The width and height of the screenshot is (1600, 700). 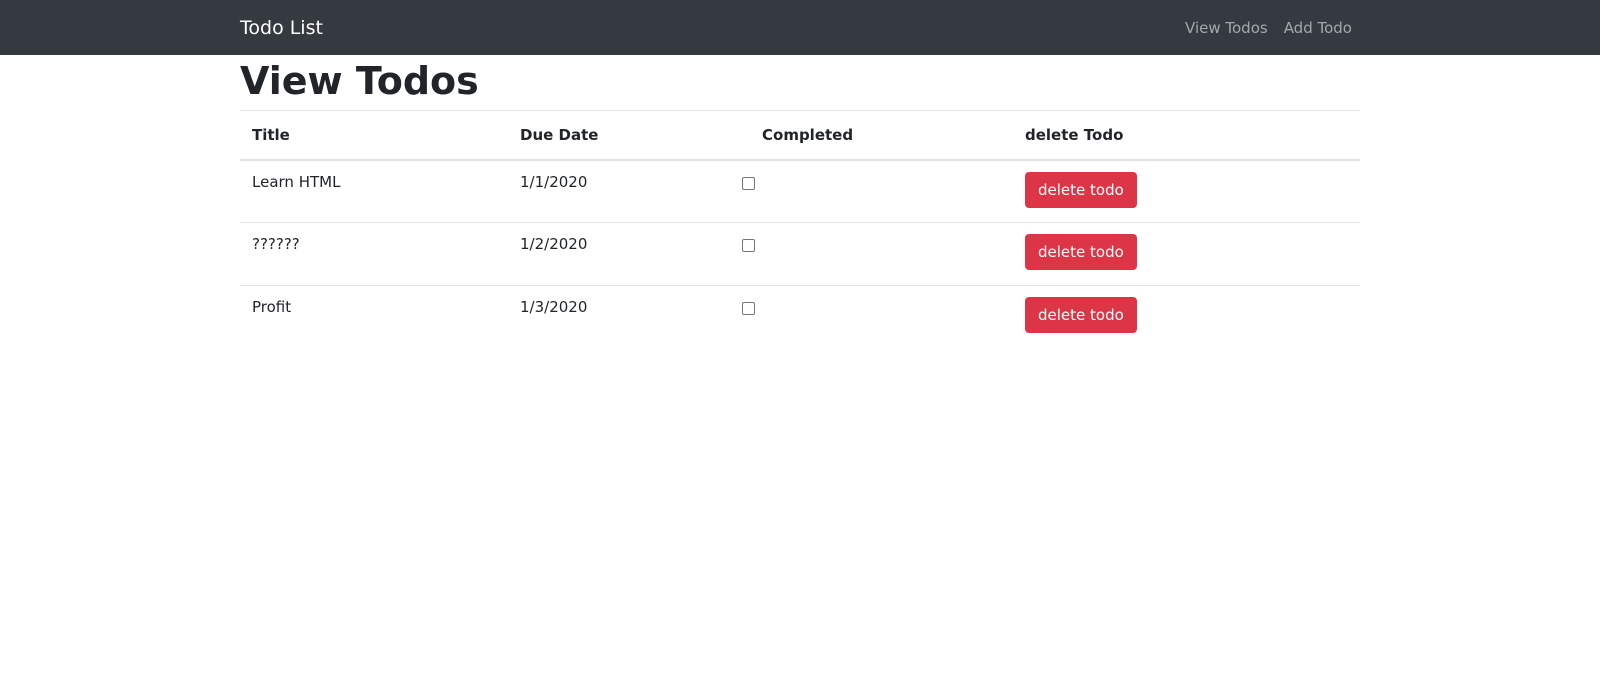 I want to click on header-due-date: Due Date, so click(x=613, y=135).